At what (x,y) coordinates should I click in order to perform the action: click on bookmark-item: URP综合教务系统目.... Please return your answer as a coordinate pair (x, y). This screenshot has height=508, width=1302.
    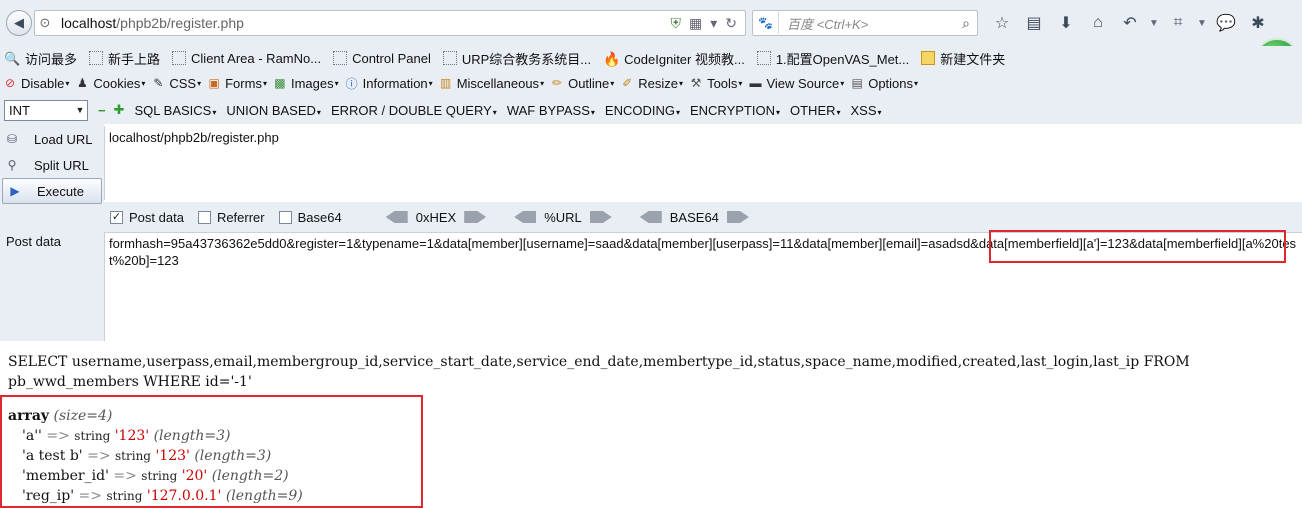
    Looking at the image, I should click on (516, 58).